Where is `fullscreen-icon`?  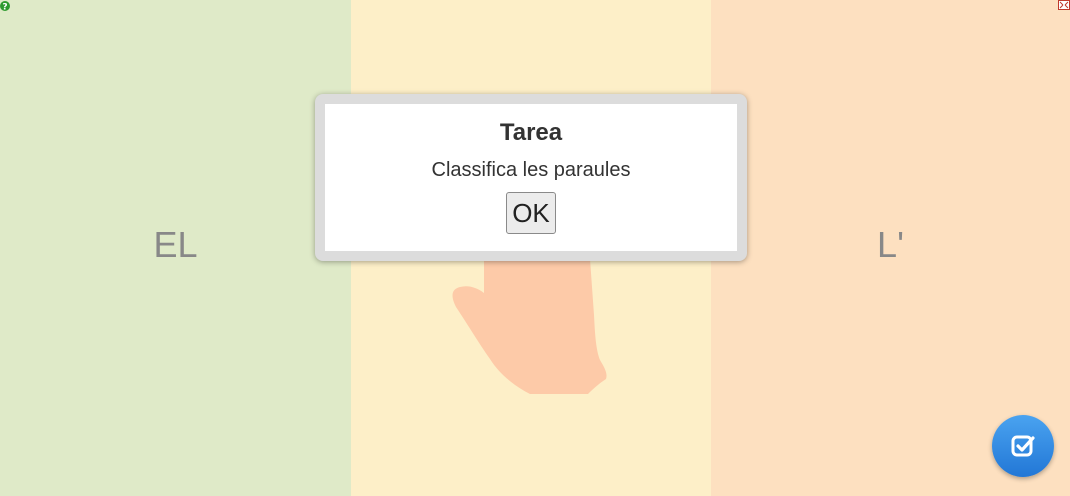 fullscreen-icon is located at coordinates (1064, 5).